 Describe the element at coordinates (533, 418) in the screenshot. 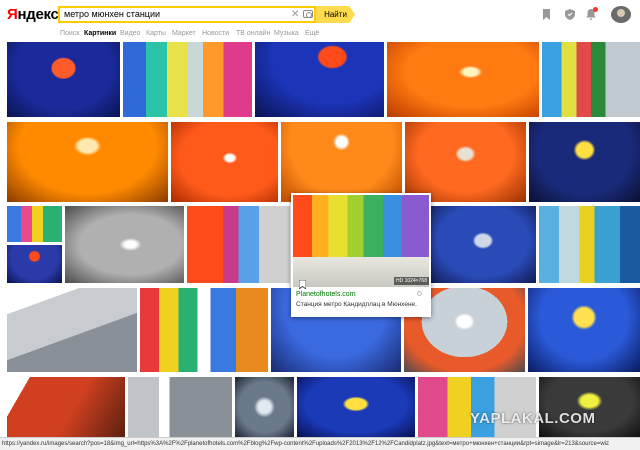

I see `watermark-logo: YAPLAKAL.COM` at that location.